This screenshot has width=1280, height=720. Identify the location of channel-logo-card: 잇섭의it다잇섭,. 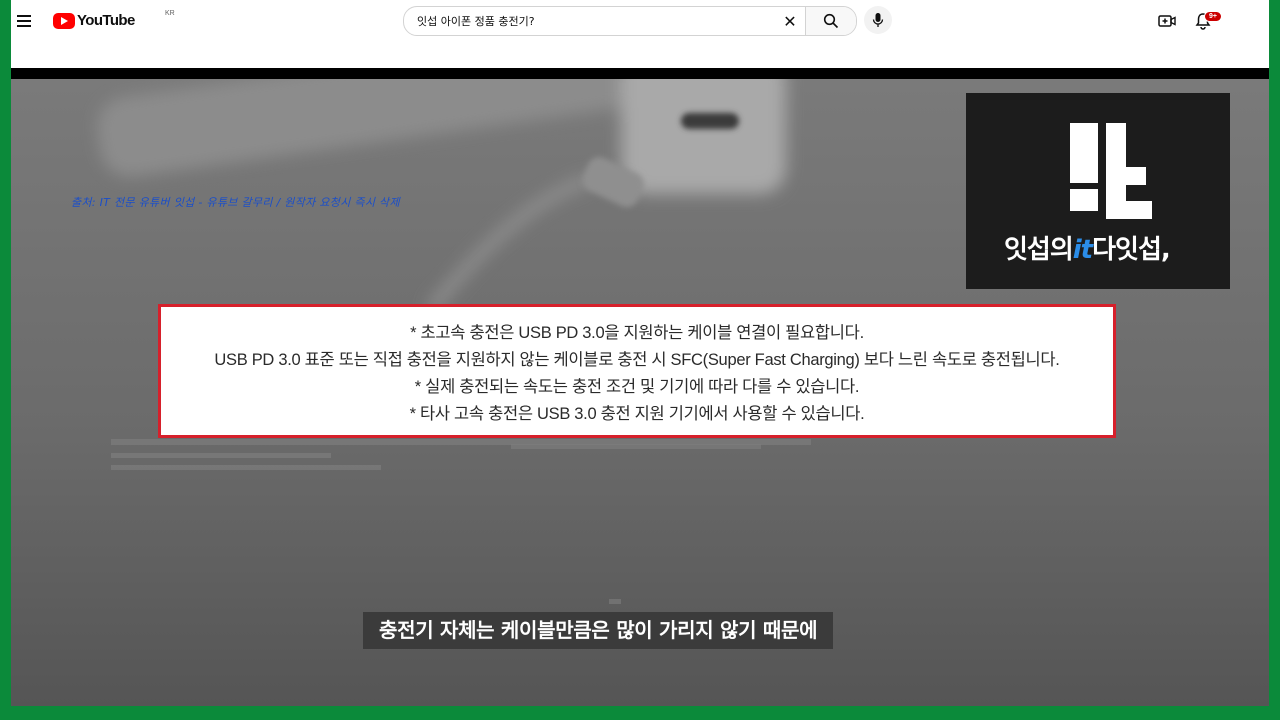
(1098, 191).